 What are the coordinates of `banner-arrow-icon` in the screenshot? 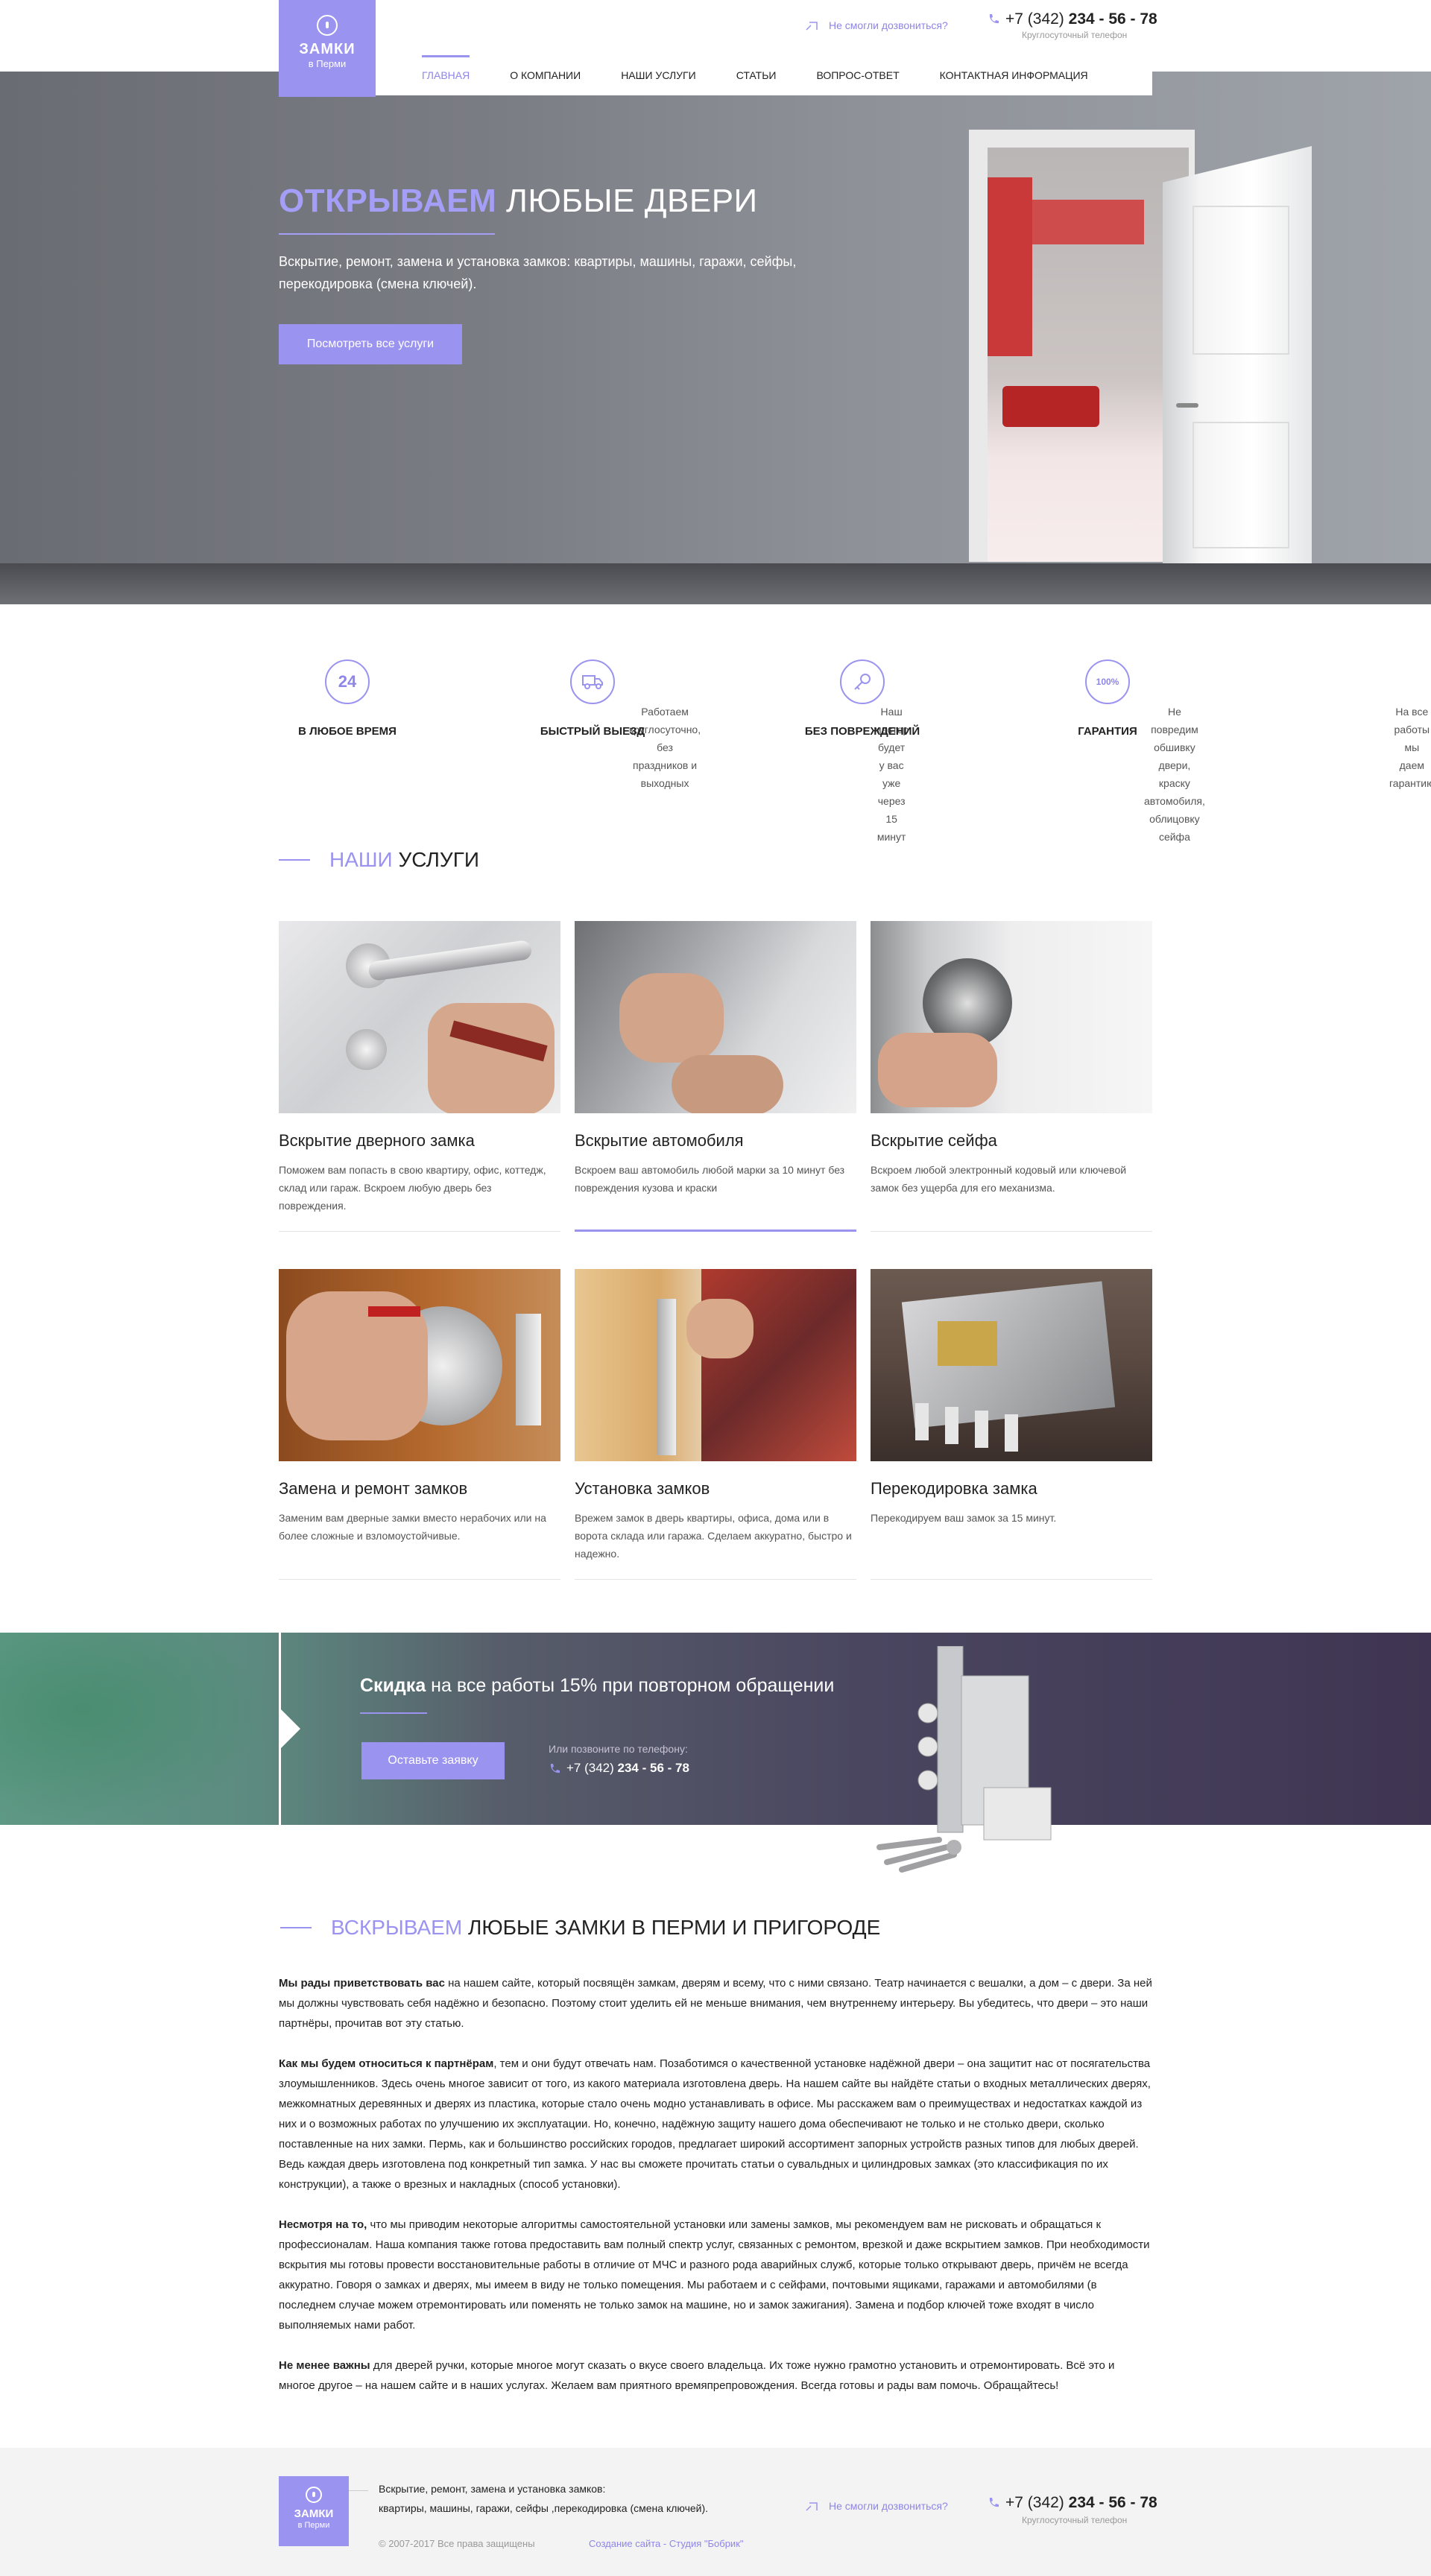 It's located at (291, 1728).